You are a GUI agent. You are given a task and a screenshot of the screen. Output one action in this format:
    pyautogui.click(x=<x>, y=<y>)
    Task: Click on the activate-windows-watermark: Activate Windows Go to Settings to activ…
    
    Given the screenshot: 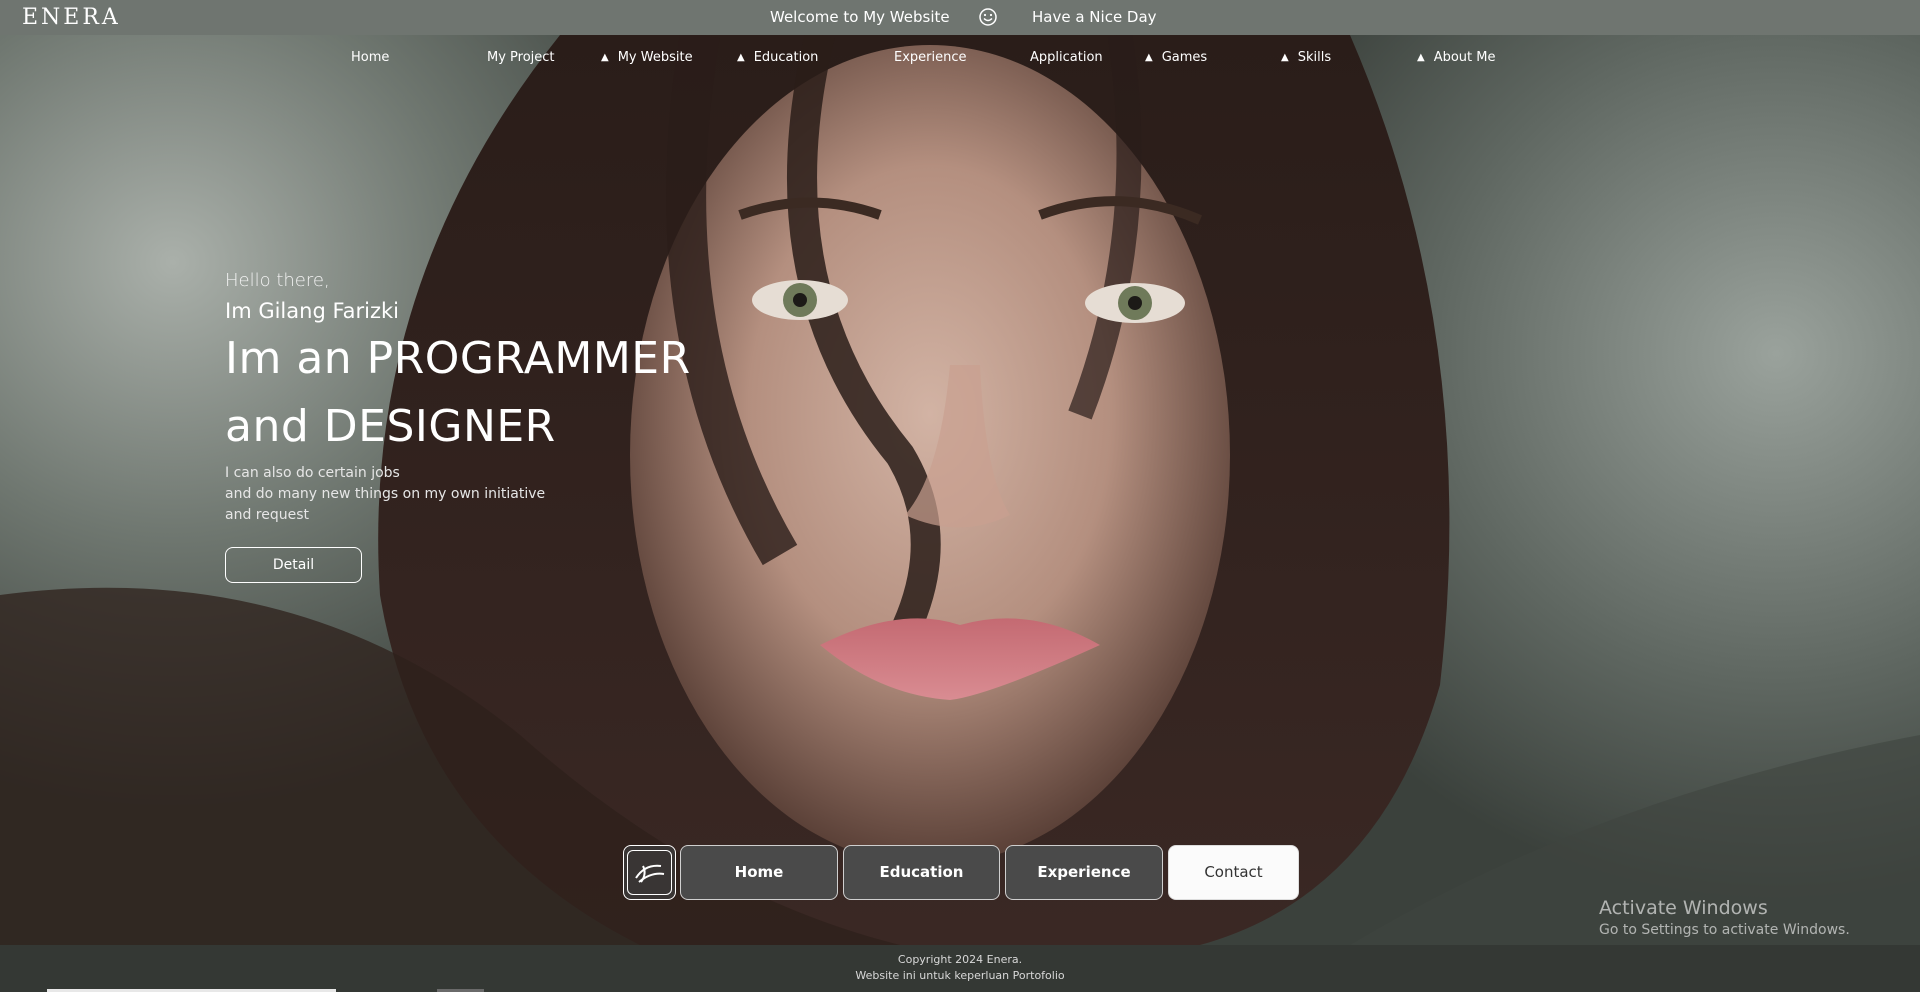 What is the action you would take?
    pyautogui.click(x=1724, y=917)
    